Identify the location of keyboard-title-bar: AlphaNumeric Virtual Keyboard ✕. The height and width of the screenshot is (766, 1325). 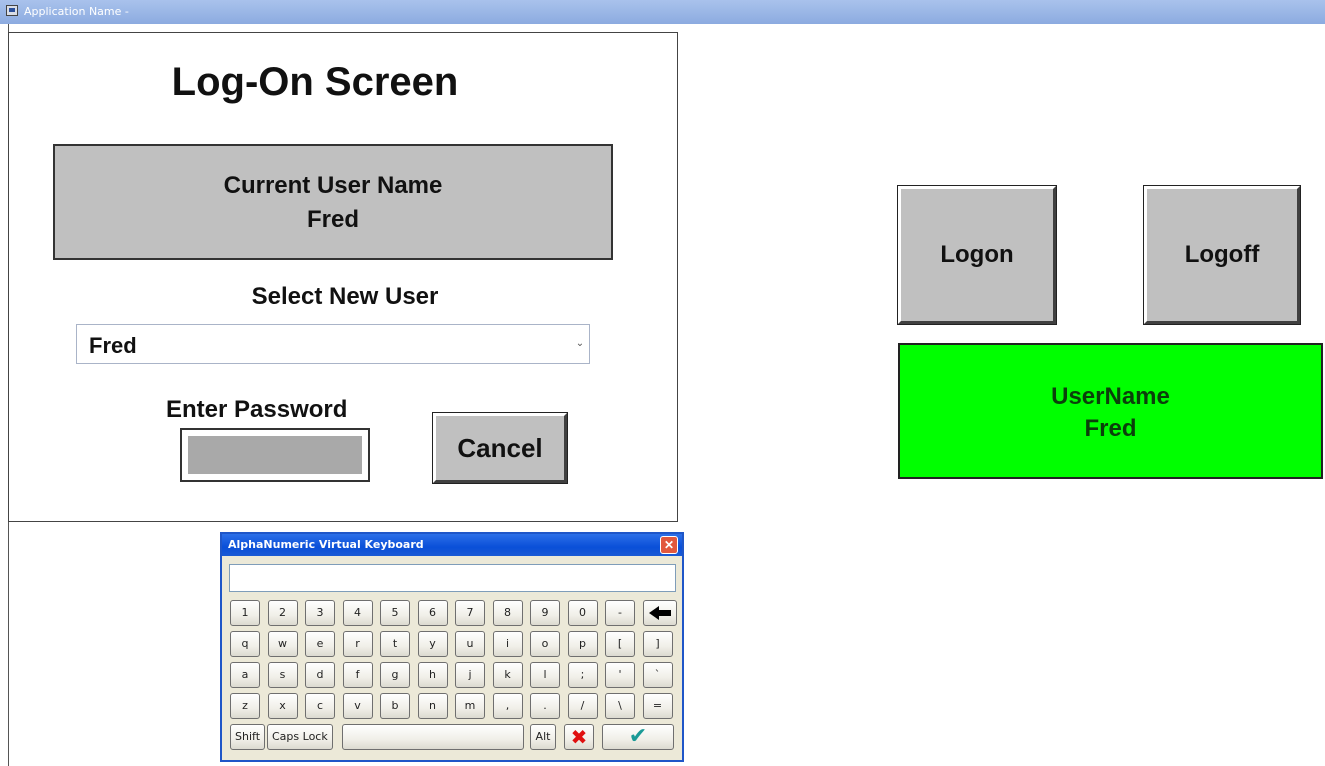
(452, 545).